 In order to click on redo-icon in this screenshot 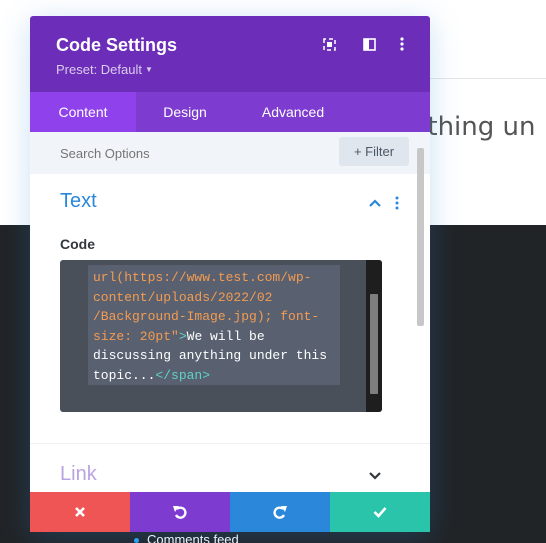, I will do `click(280, 512)`.